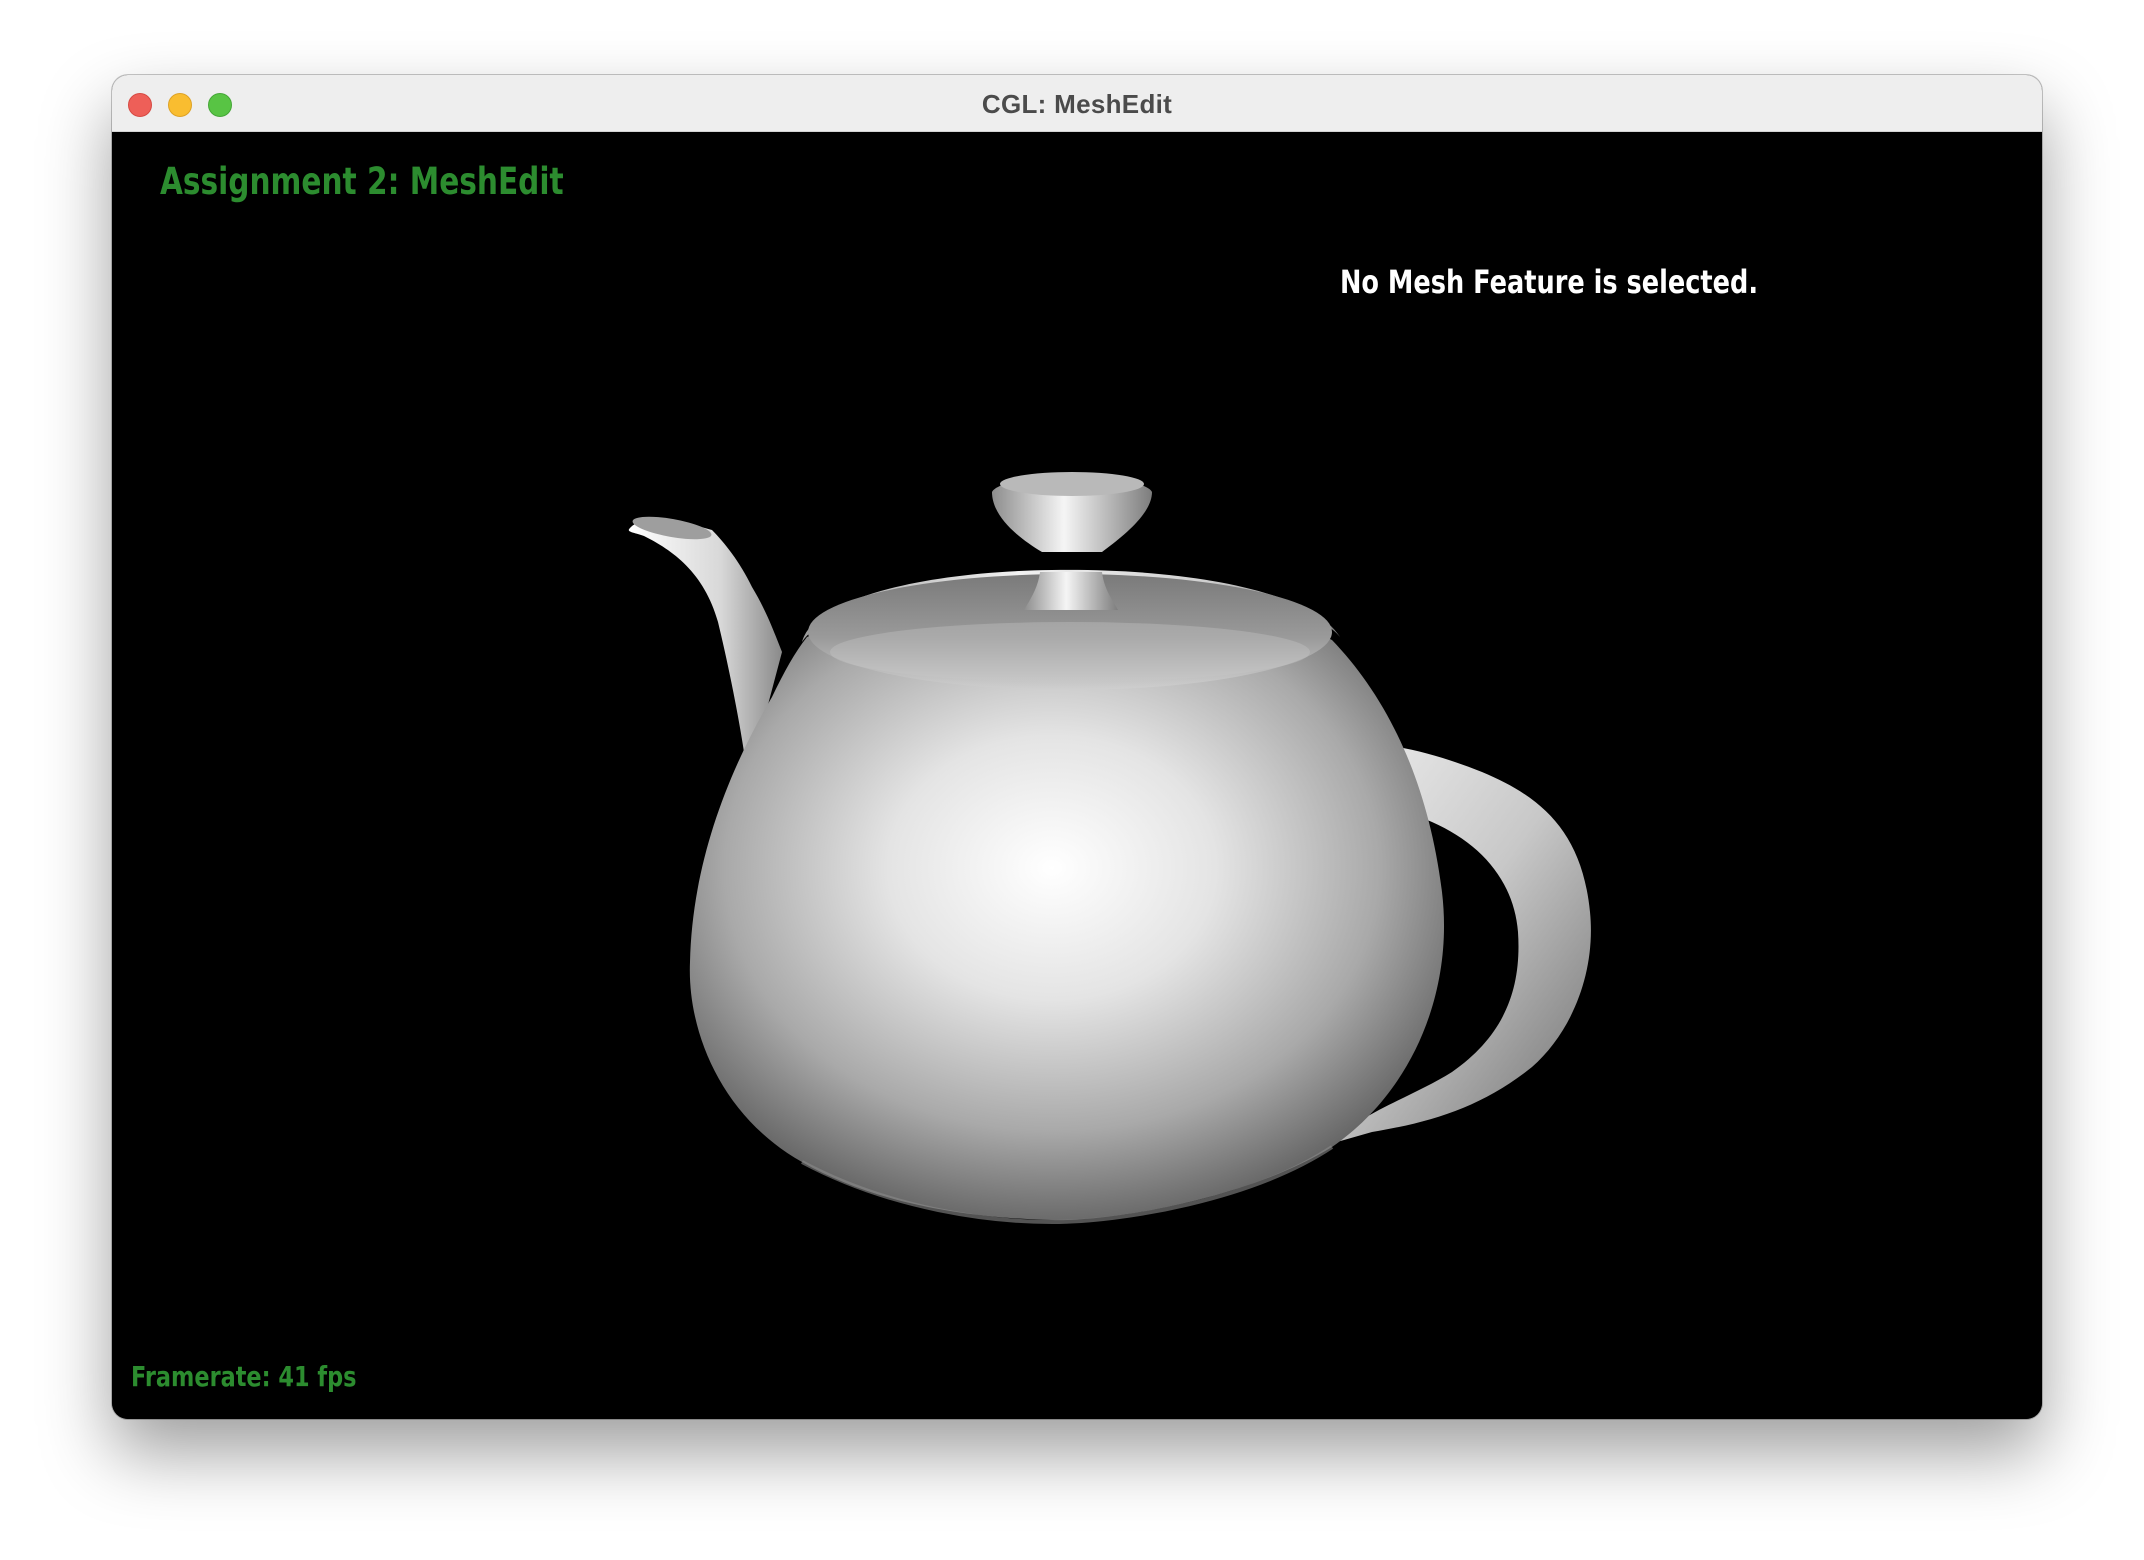 This screenshot has width=2144, height=1560. I want to click on title-bar: CGL: MeshEdit, so click(1077, 103).